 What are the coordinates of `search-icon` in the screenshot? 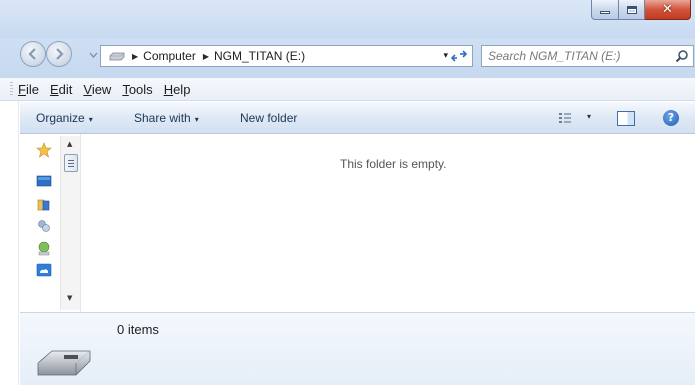 It's located at (682, 56).